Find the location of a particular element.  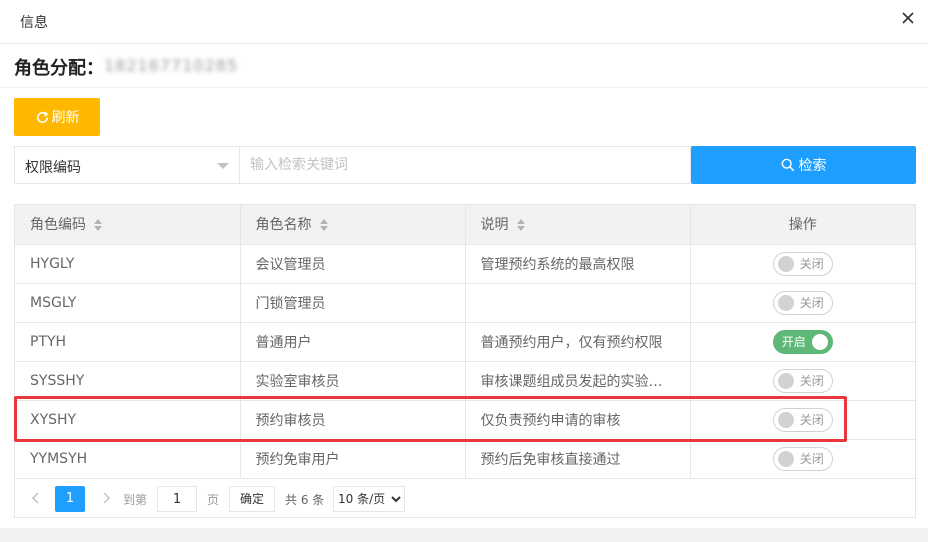

refresh-icon is located at coordinates (42, 116).